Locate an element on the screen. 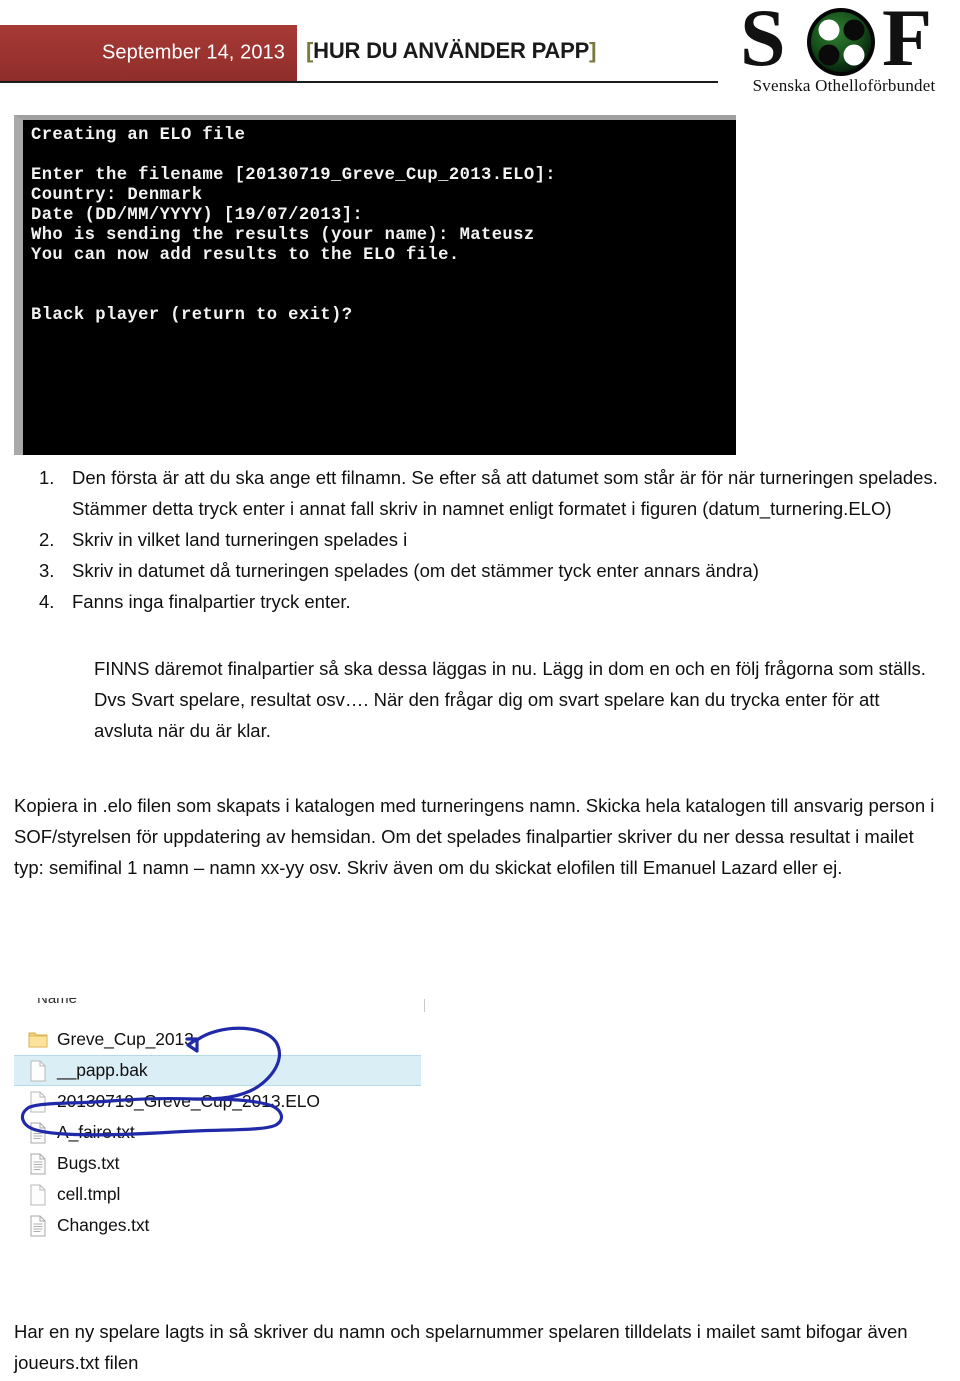 This screenshot has height=1381, width=960. table-row: A_faire.txt is located at coordinates (229, 1132).